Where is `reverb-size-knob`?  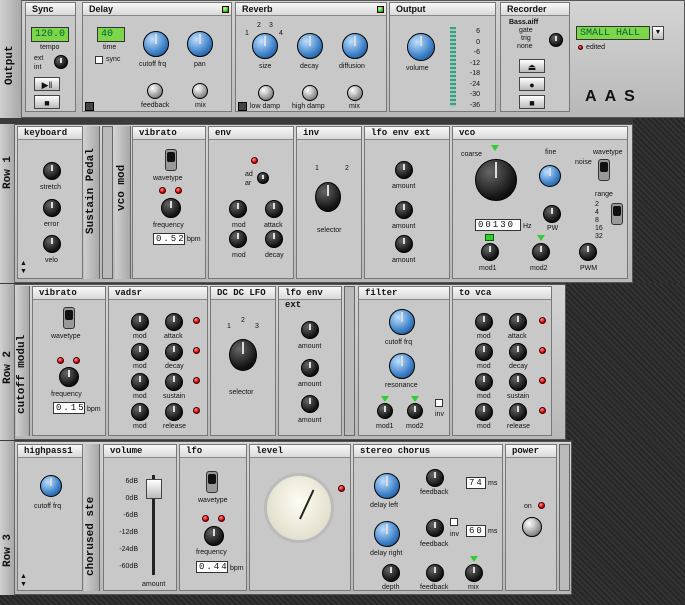 reverb-size-knob is located at coordinates (265, 46).